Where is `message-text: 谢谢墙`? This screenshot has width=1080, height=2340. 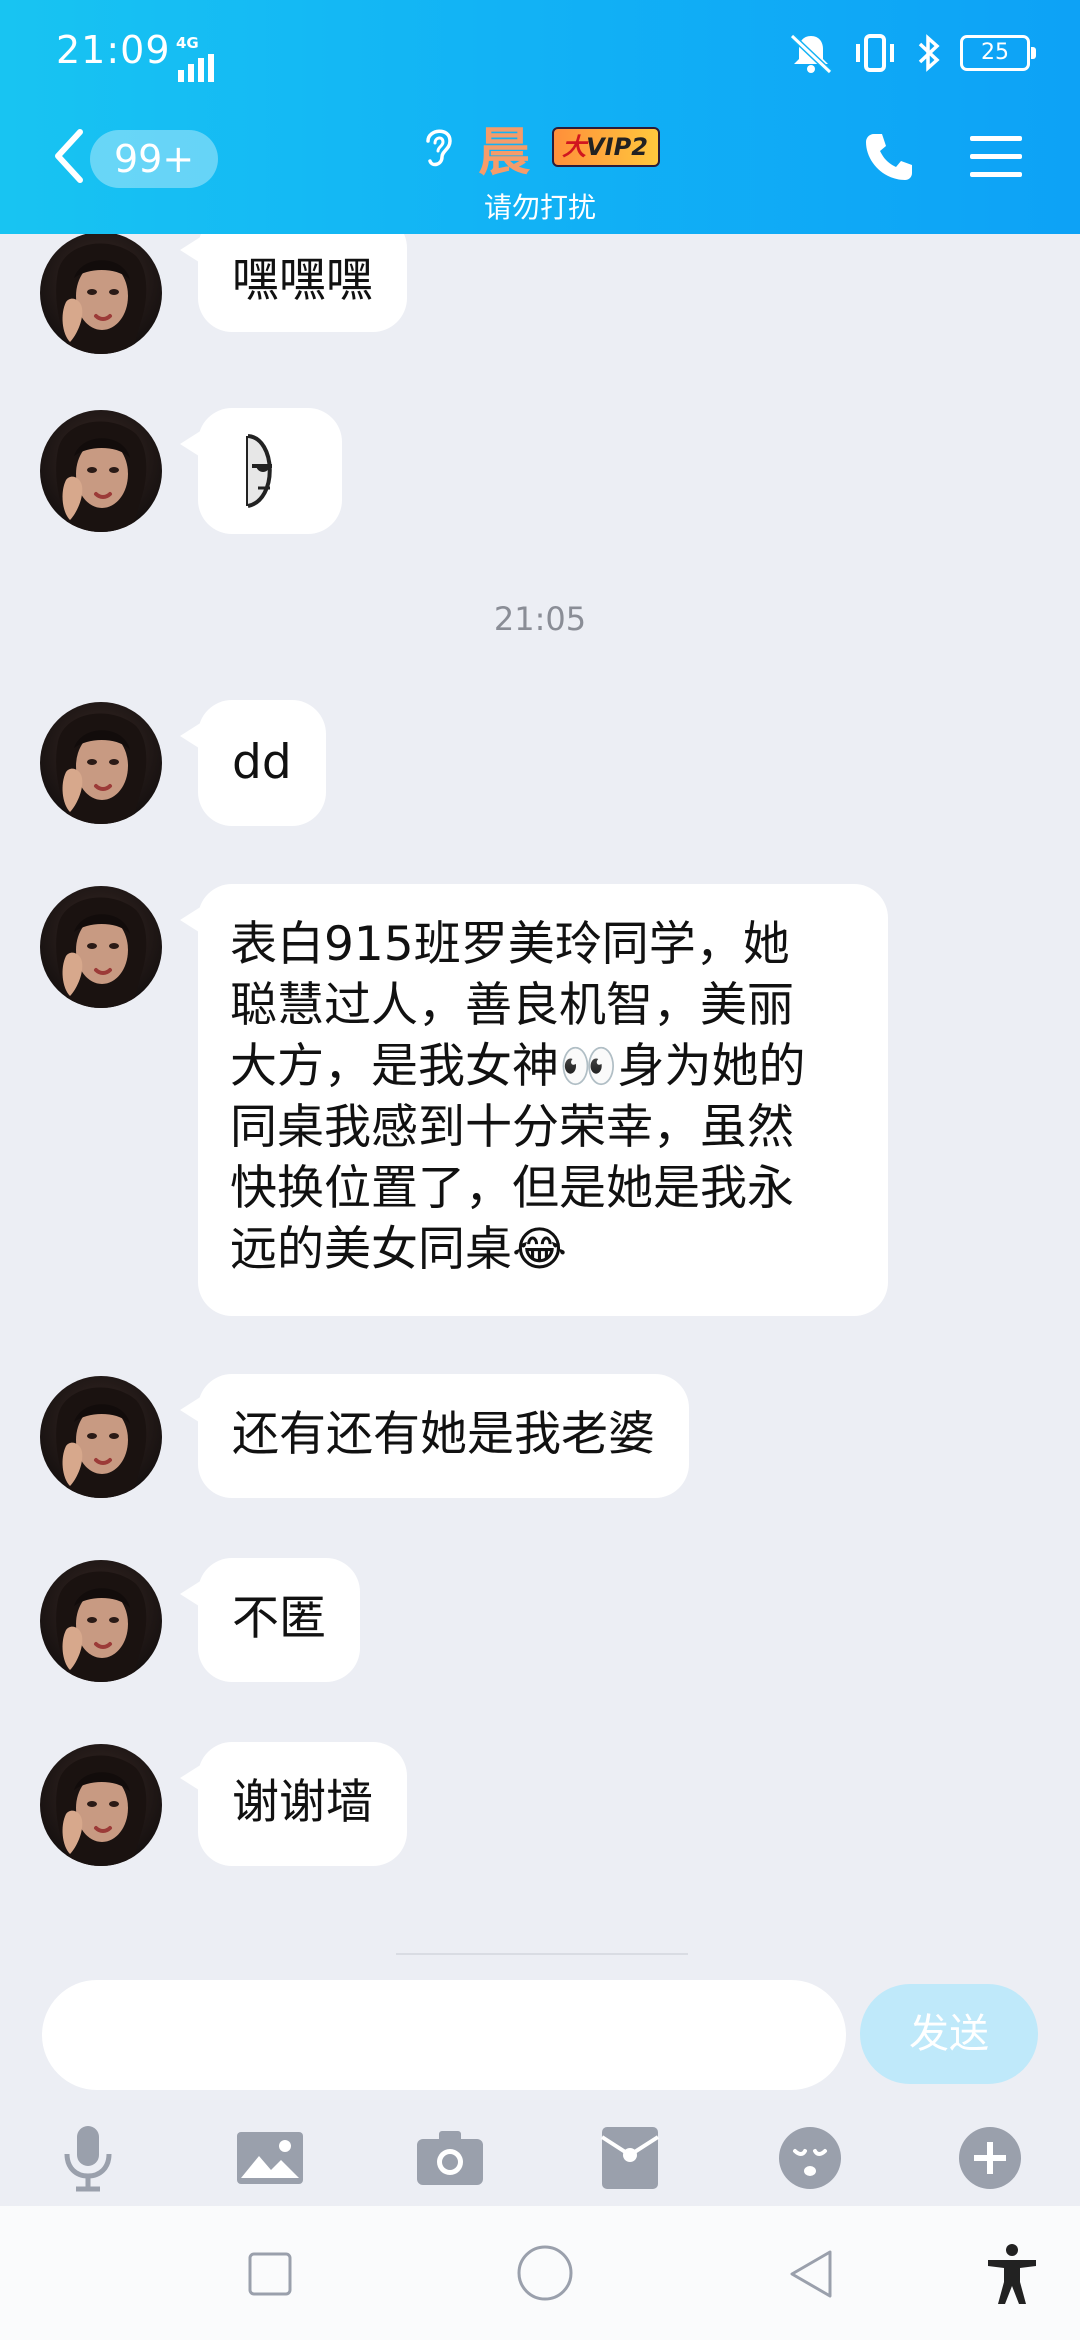
message-text: 谢谢墙 is located at coordinates (302, 1802).